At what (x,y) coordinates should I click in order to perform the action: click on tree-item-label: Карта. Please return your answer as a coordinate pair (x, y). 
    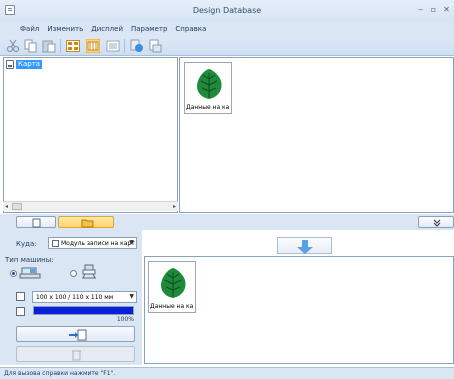
    Looking at the image, I should click on (29, 64).